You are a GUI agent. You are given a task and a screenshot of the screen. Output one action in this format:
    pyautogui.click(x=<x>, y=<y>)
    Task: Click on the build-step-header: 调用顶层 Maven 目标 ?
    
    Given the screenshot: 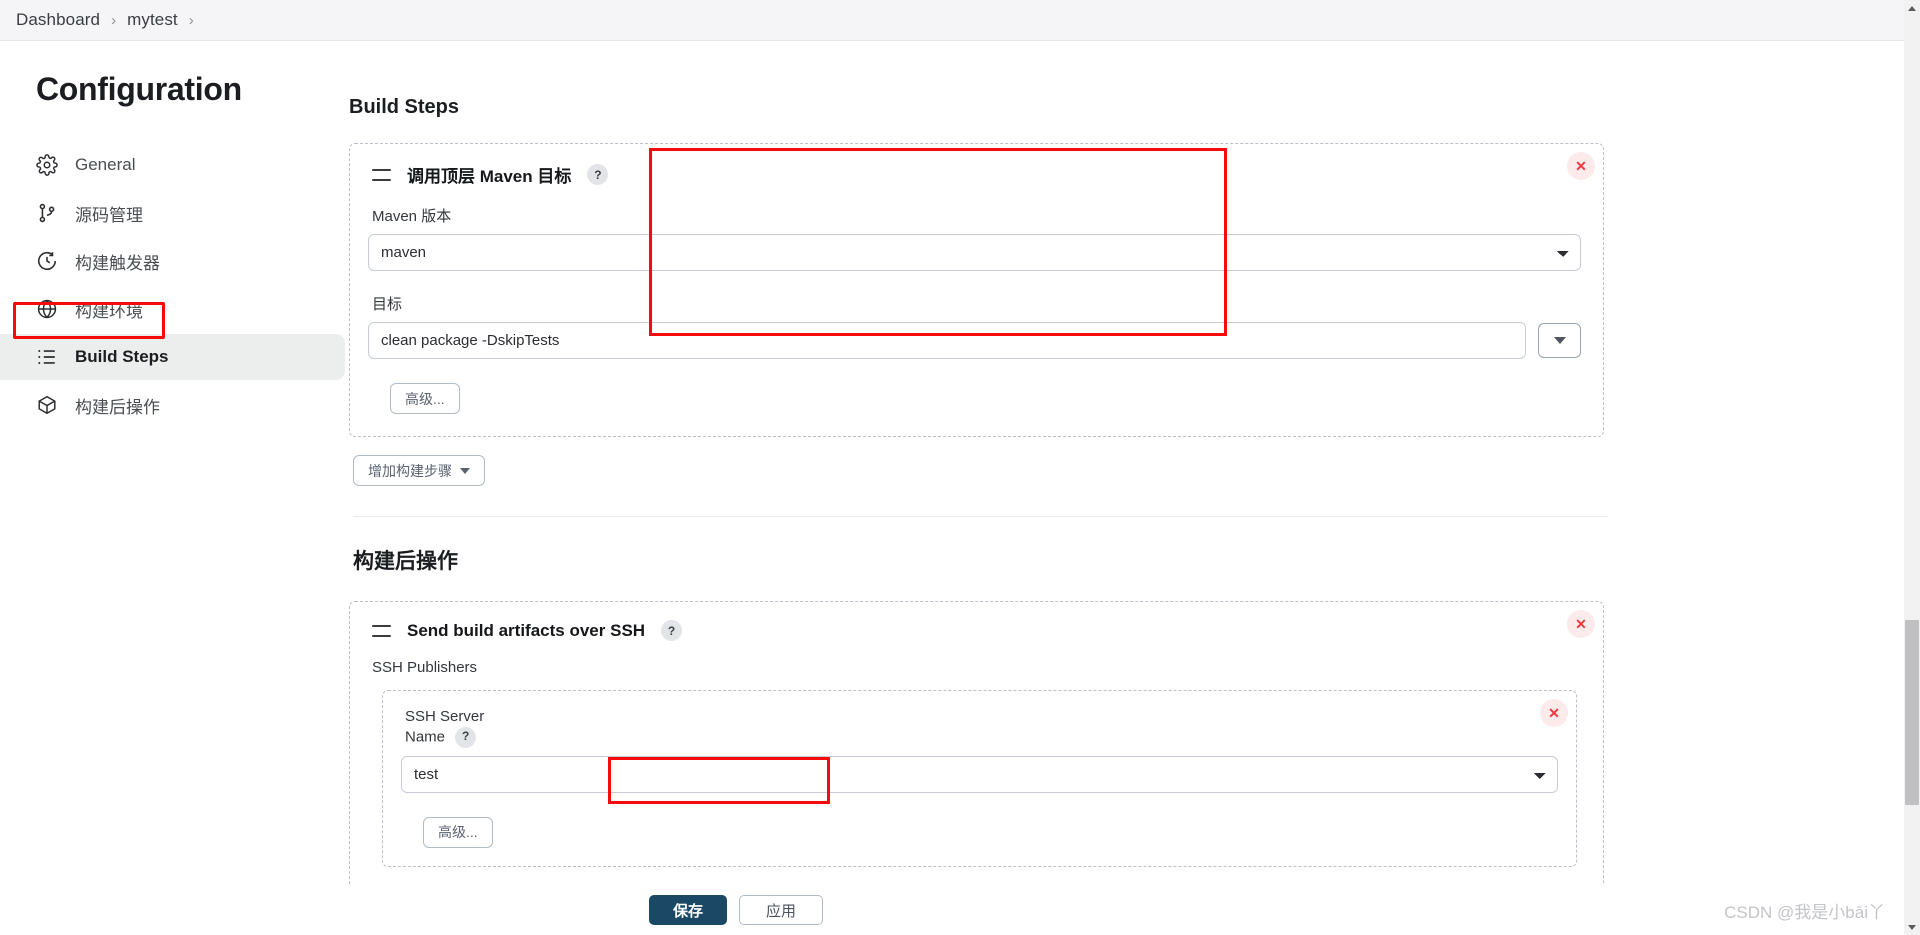 What is the action you would take?
    pyautogui.click(x=974, y=174)
    